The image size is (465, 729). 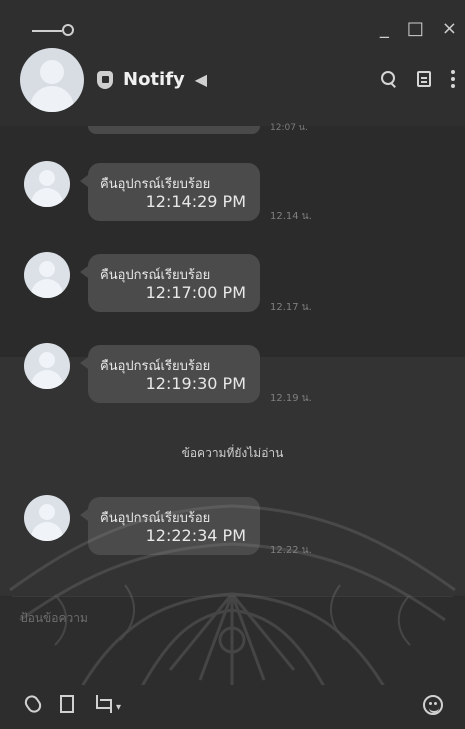 What do you see at coordinates (433, 705) in the screenshot?
I see `emoji-icon` at bounding box center [433, 705].